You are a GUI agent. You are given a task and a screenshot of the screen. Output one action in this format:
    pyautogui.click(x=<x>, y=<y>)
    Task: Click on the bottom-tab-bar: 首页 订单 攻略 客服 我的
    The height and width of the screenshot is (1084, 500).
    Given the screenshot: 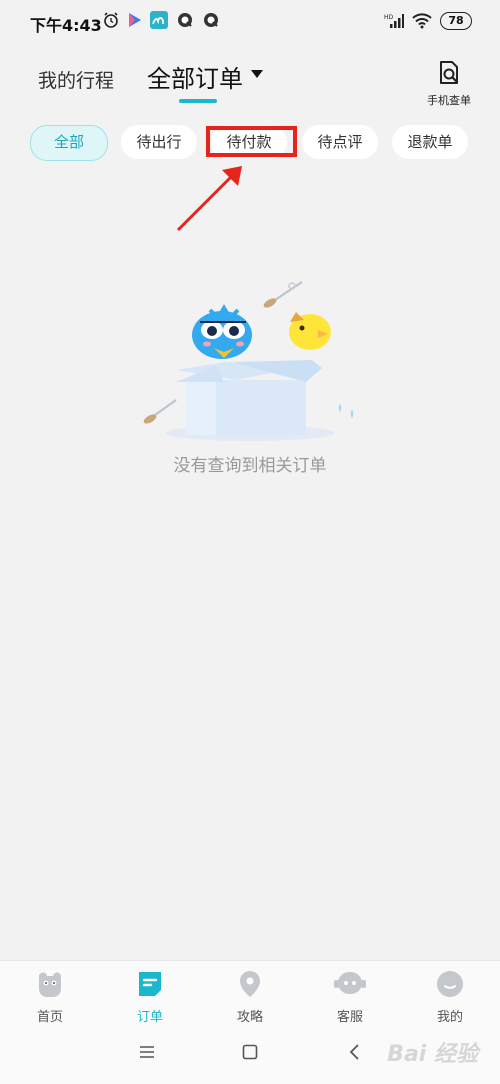 What is the action you would take?
    pyautogui.click(x=250, y=992)
    